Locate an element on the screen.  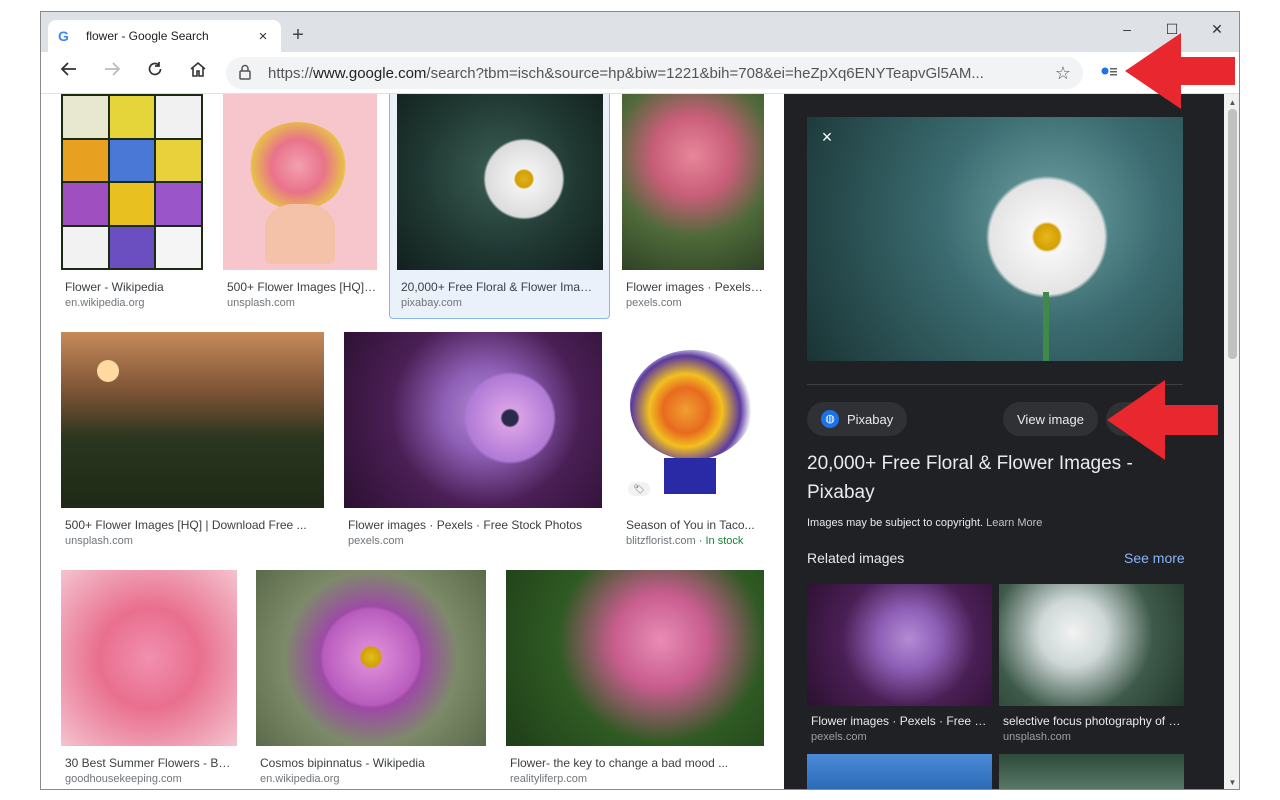
source-site-button: ◍ Pixabay is located at coordinates (857, 419).